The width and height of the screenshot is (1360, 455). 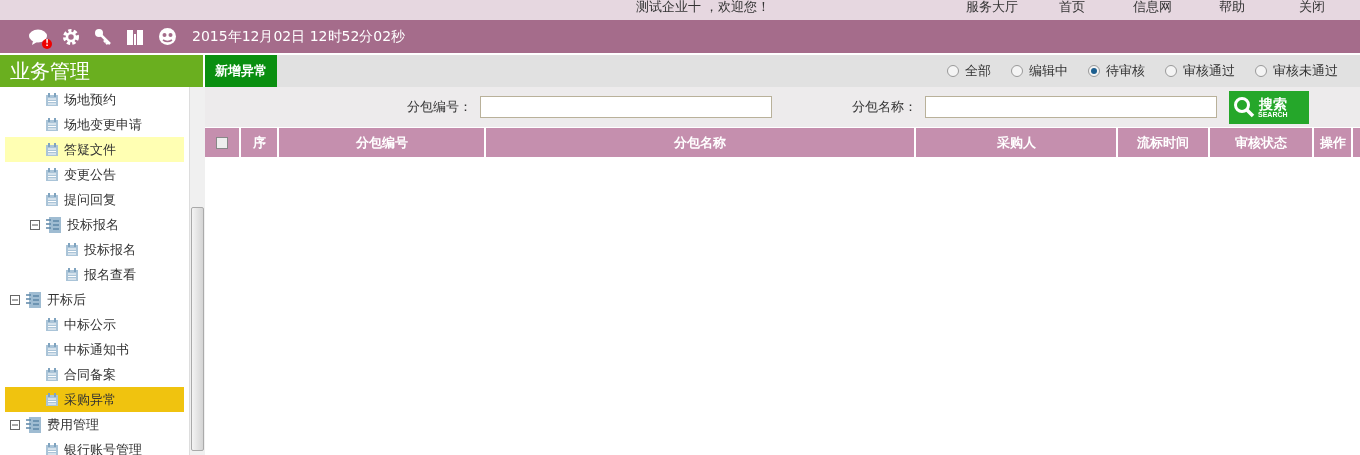 I want to click on tree-item: 合同备案, so click(x=95, y=374).